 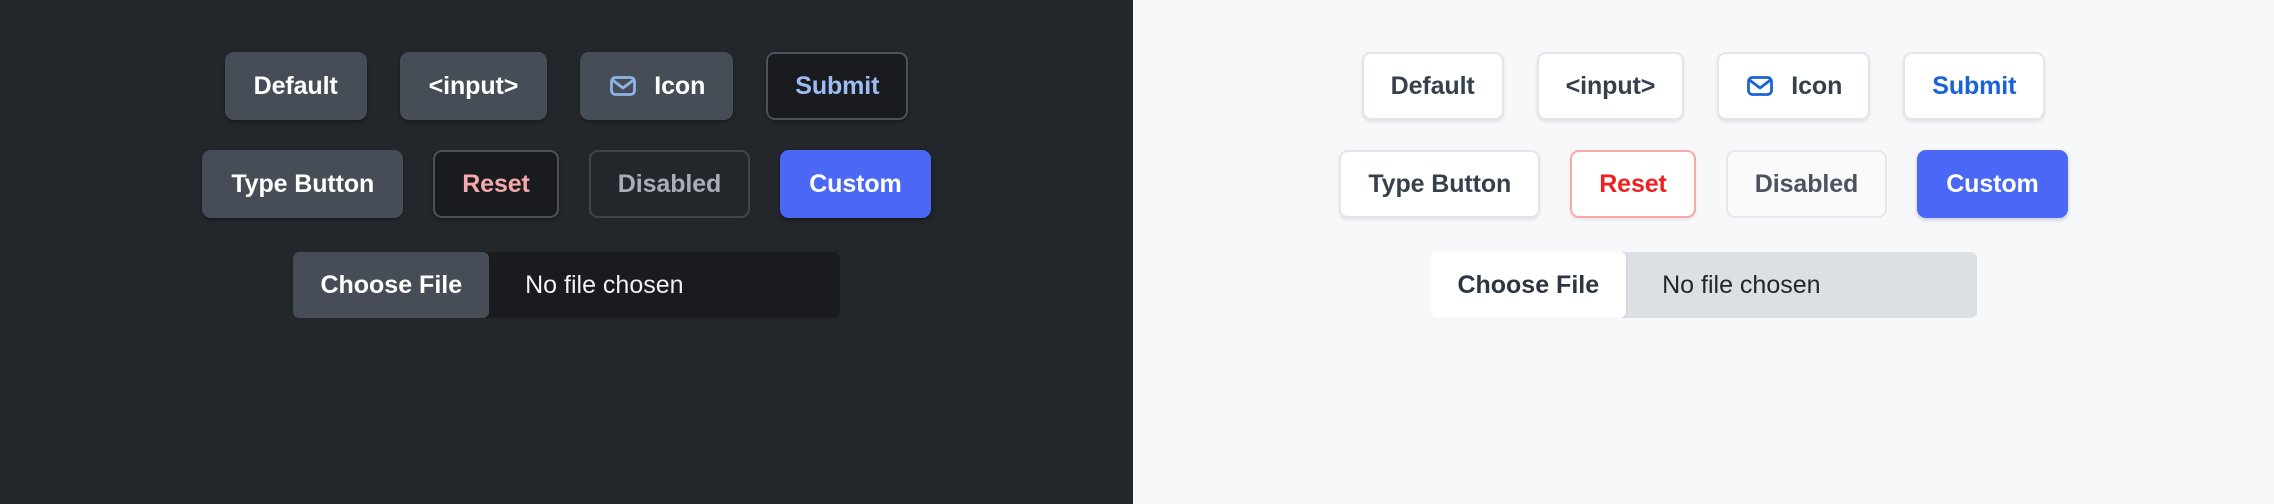 What do you see at coordinates (566, 184) in the screenshot?
I see `dark-button-row-2: Type Button Reset Disabled Custom` at bounding box center [566, 184].